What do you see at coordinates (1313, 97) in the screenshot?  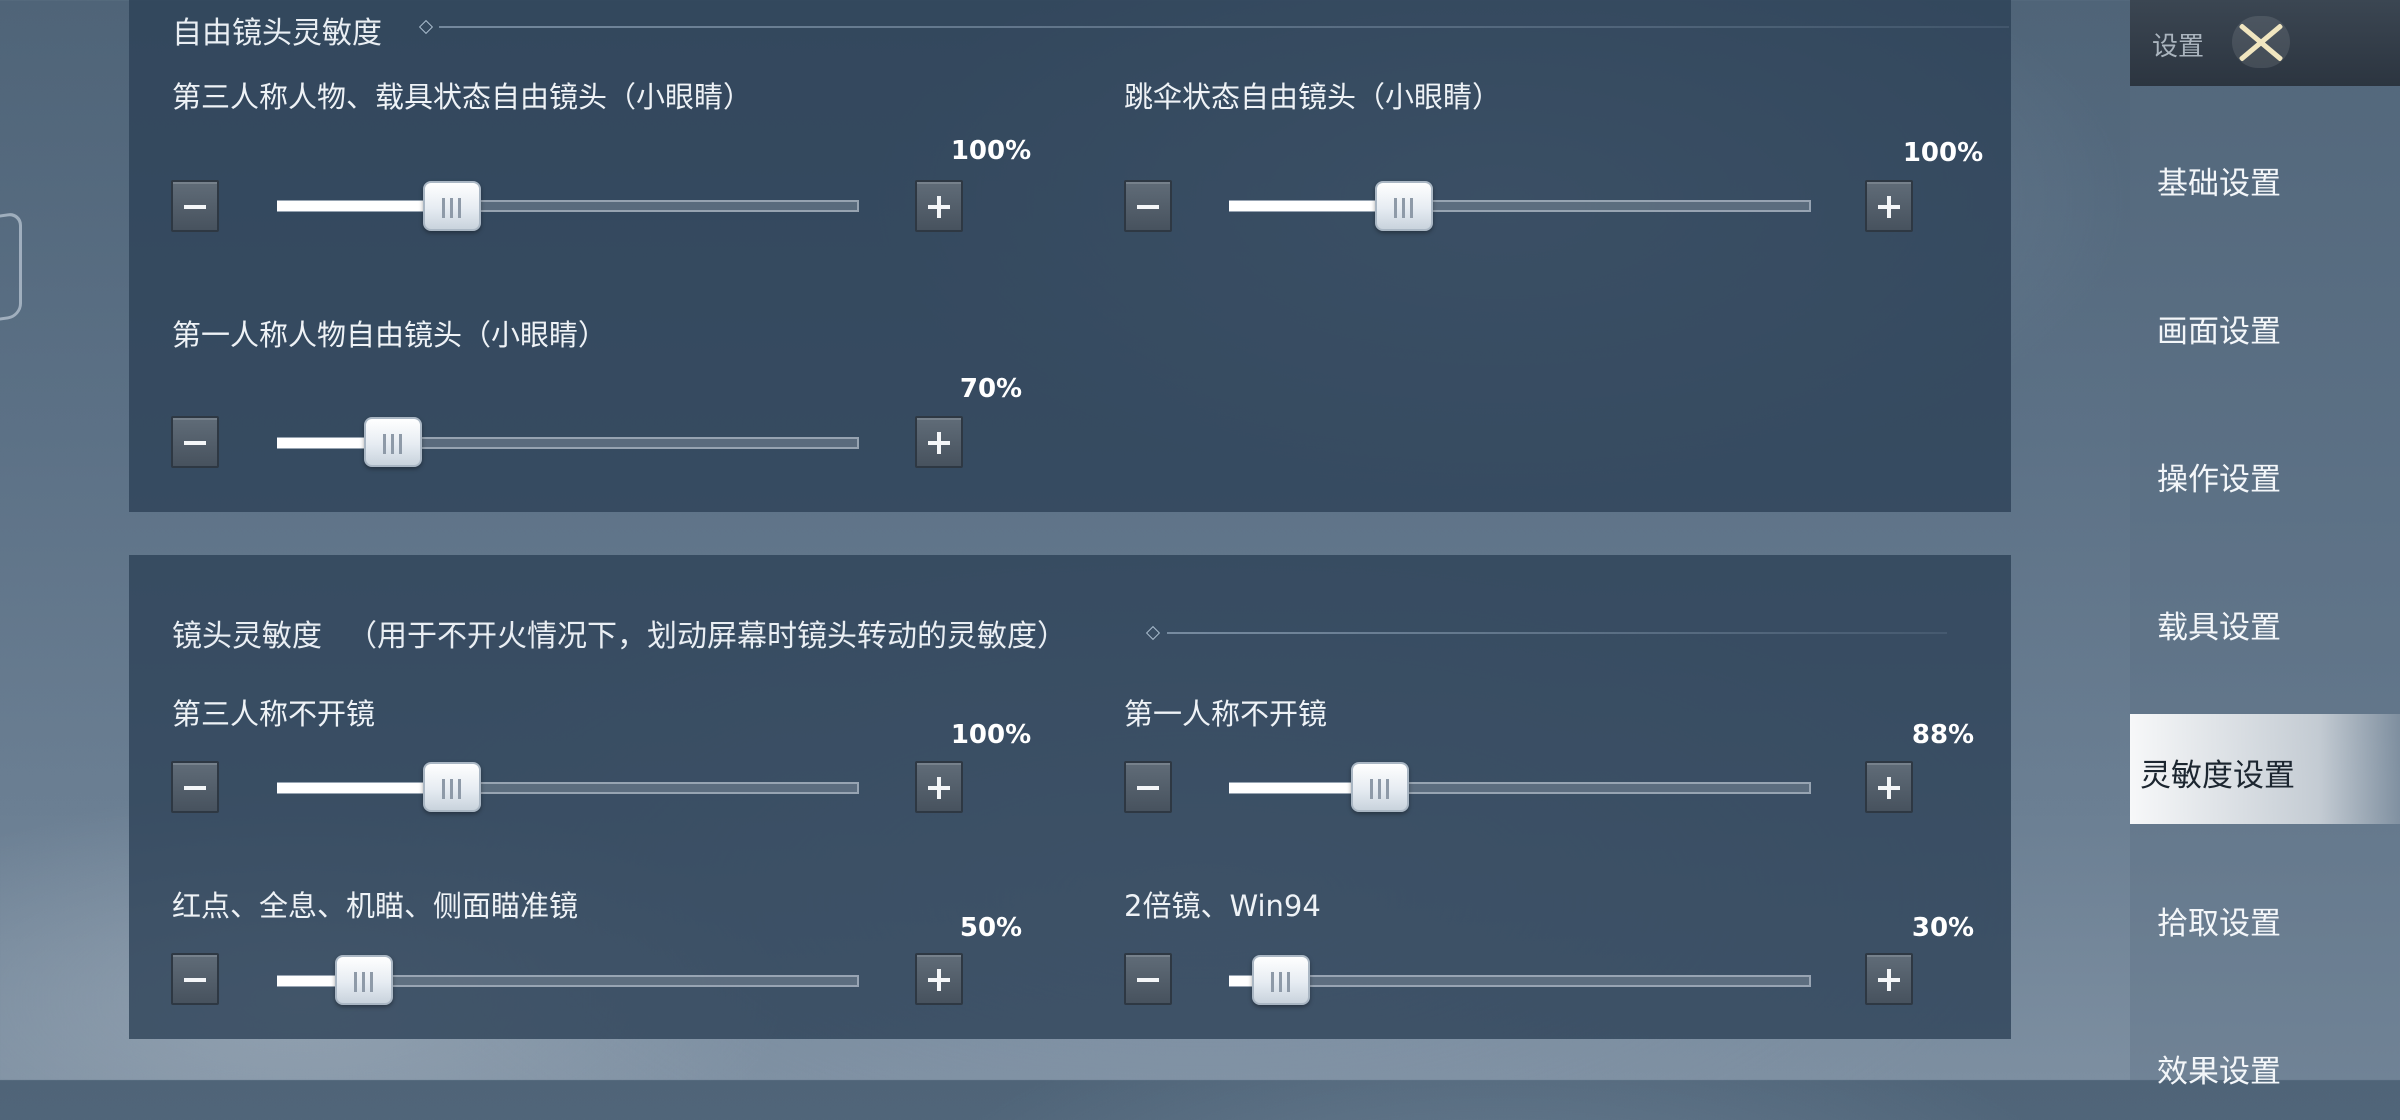 I see `slider-label: 跳伞状态自由镜头（小眼睛）` at bounding box center [1313, 97].